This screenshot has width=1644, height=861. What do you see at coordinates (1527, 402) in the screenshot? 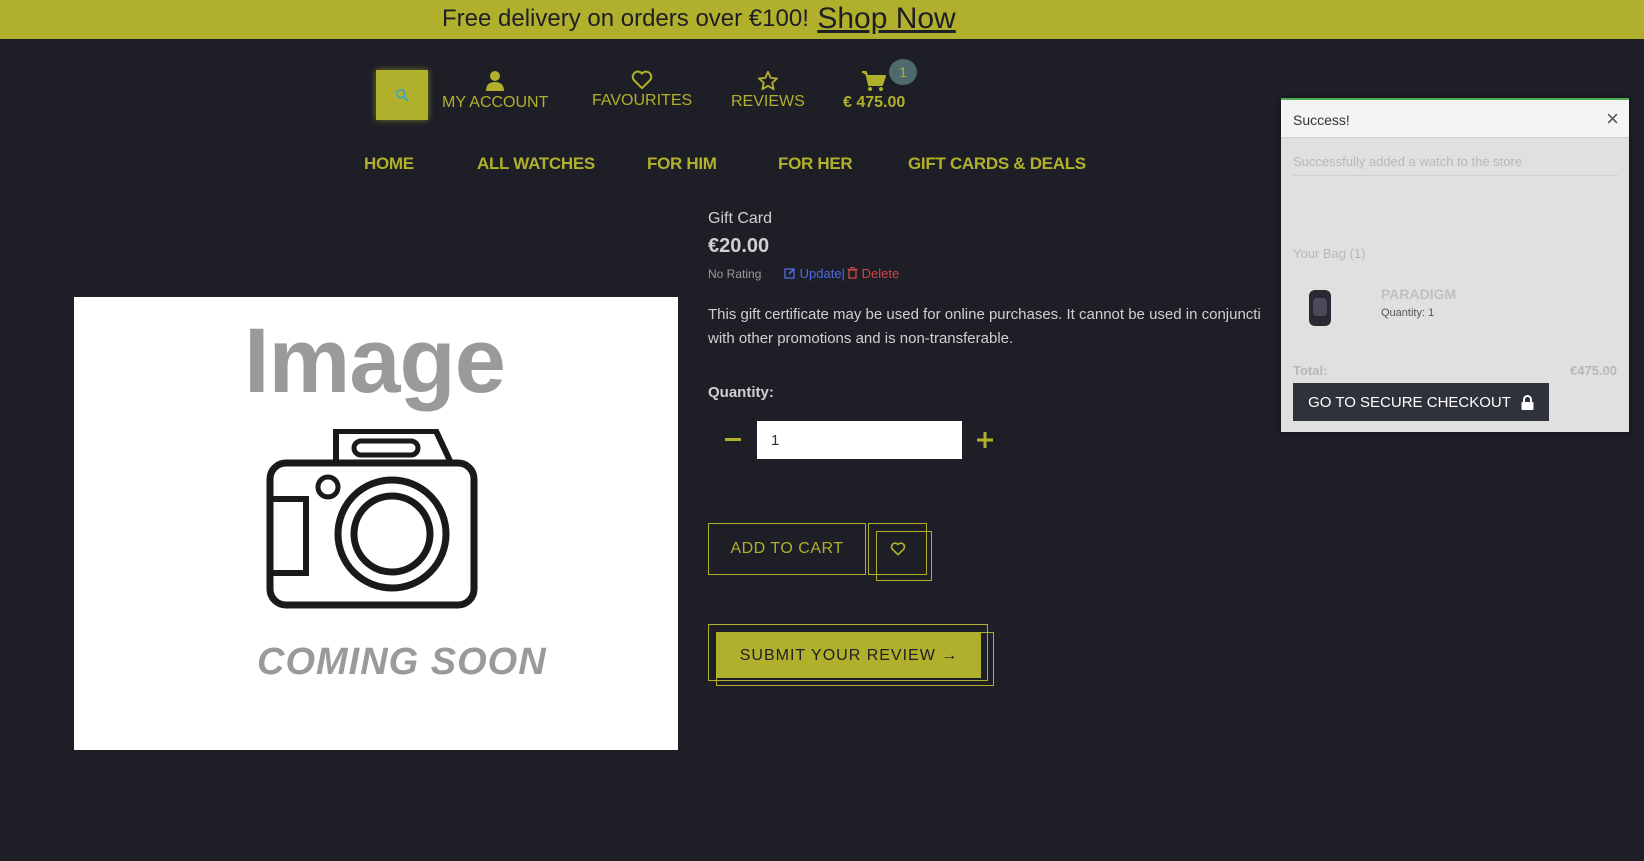
I see `lock-icon` at bounding box center [1527, 402].